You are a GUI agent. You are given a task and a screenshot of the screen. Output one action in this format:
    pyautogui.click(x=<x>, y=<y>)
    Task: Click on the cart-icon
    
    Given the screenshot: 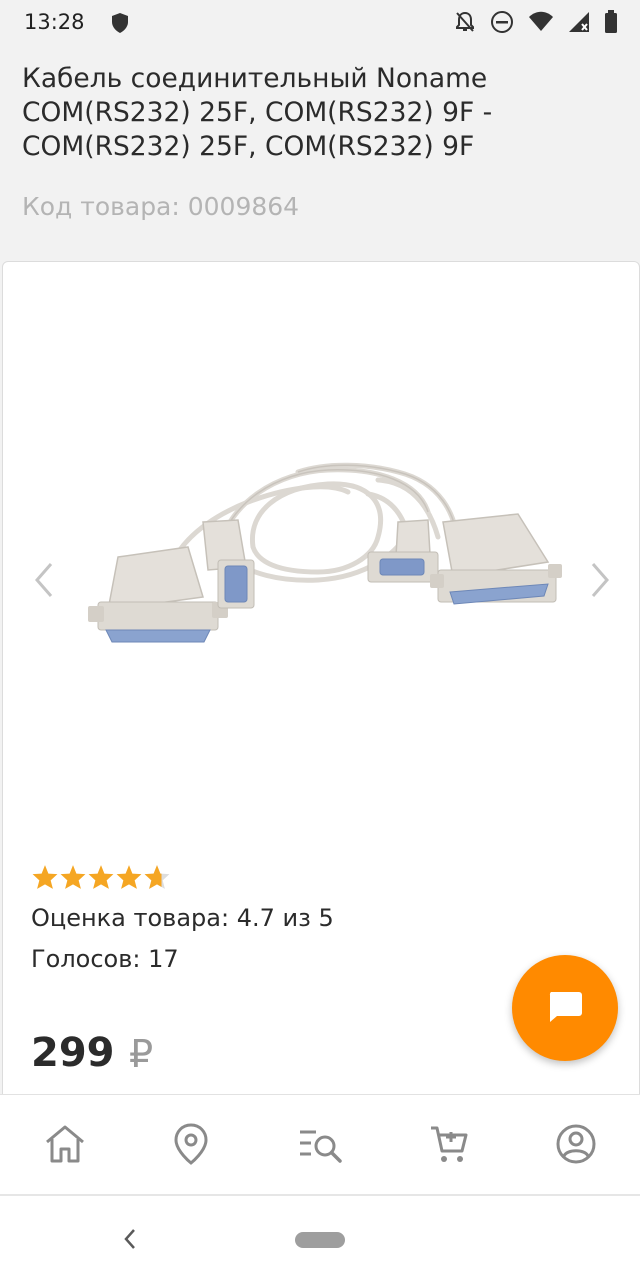 What is the action you would take?
    pyautogui.click(x=449, y=1146)
    